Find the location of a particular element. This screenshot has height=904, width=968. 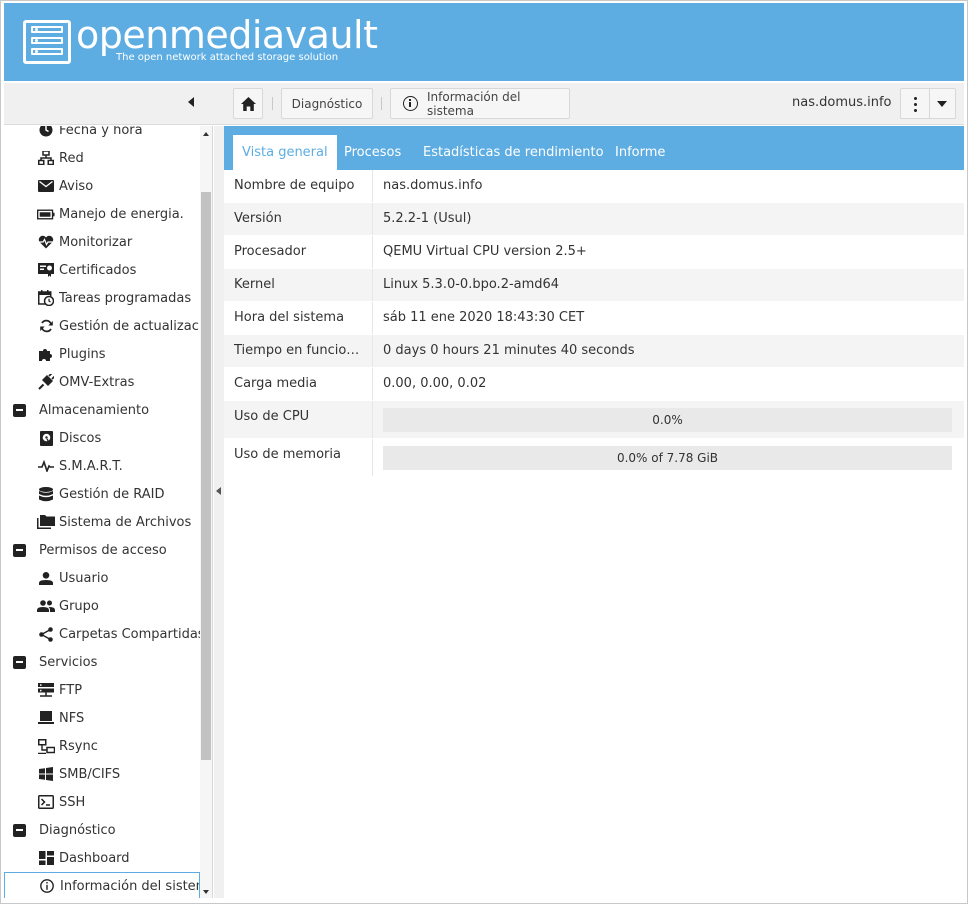

sidebar-item-rsync: Rsync is located at coordinates (102, 746).